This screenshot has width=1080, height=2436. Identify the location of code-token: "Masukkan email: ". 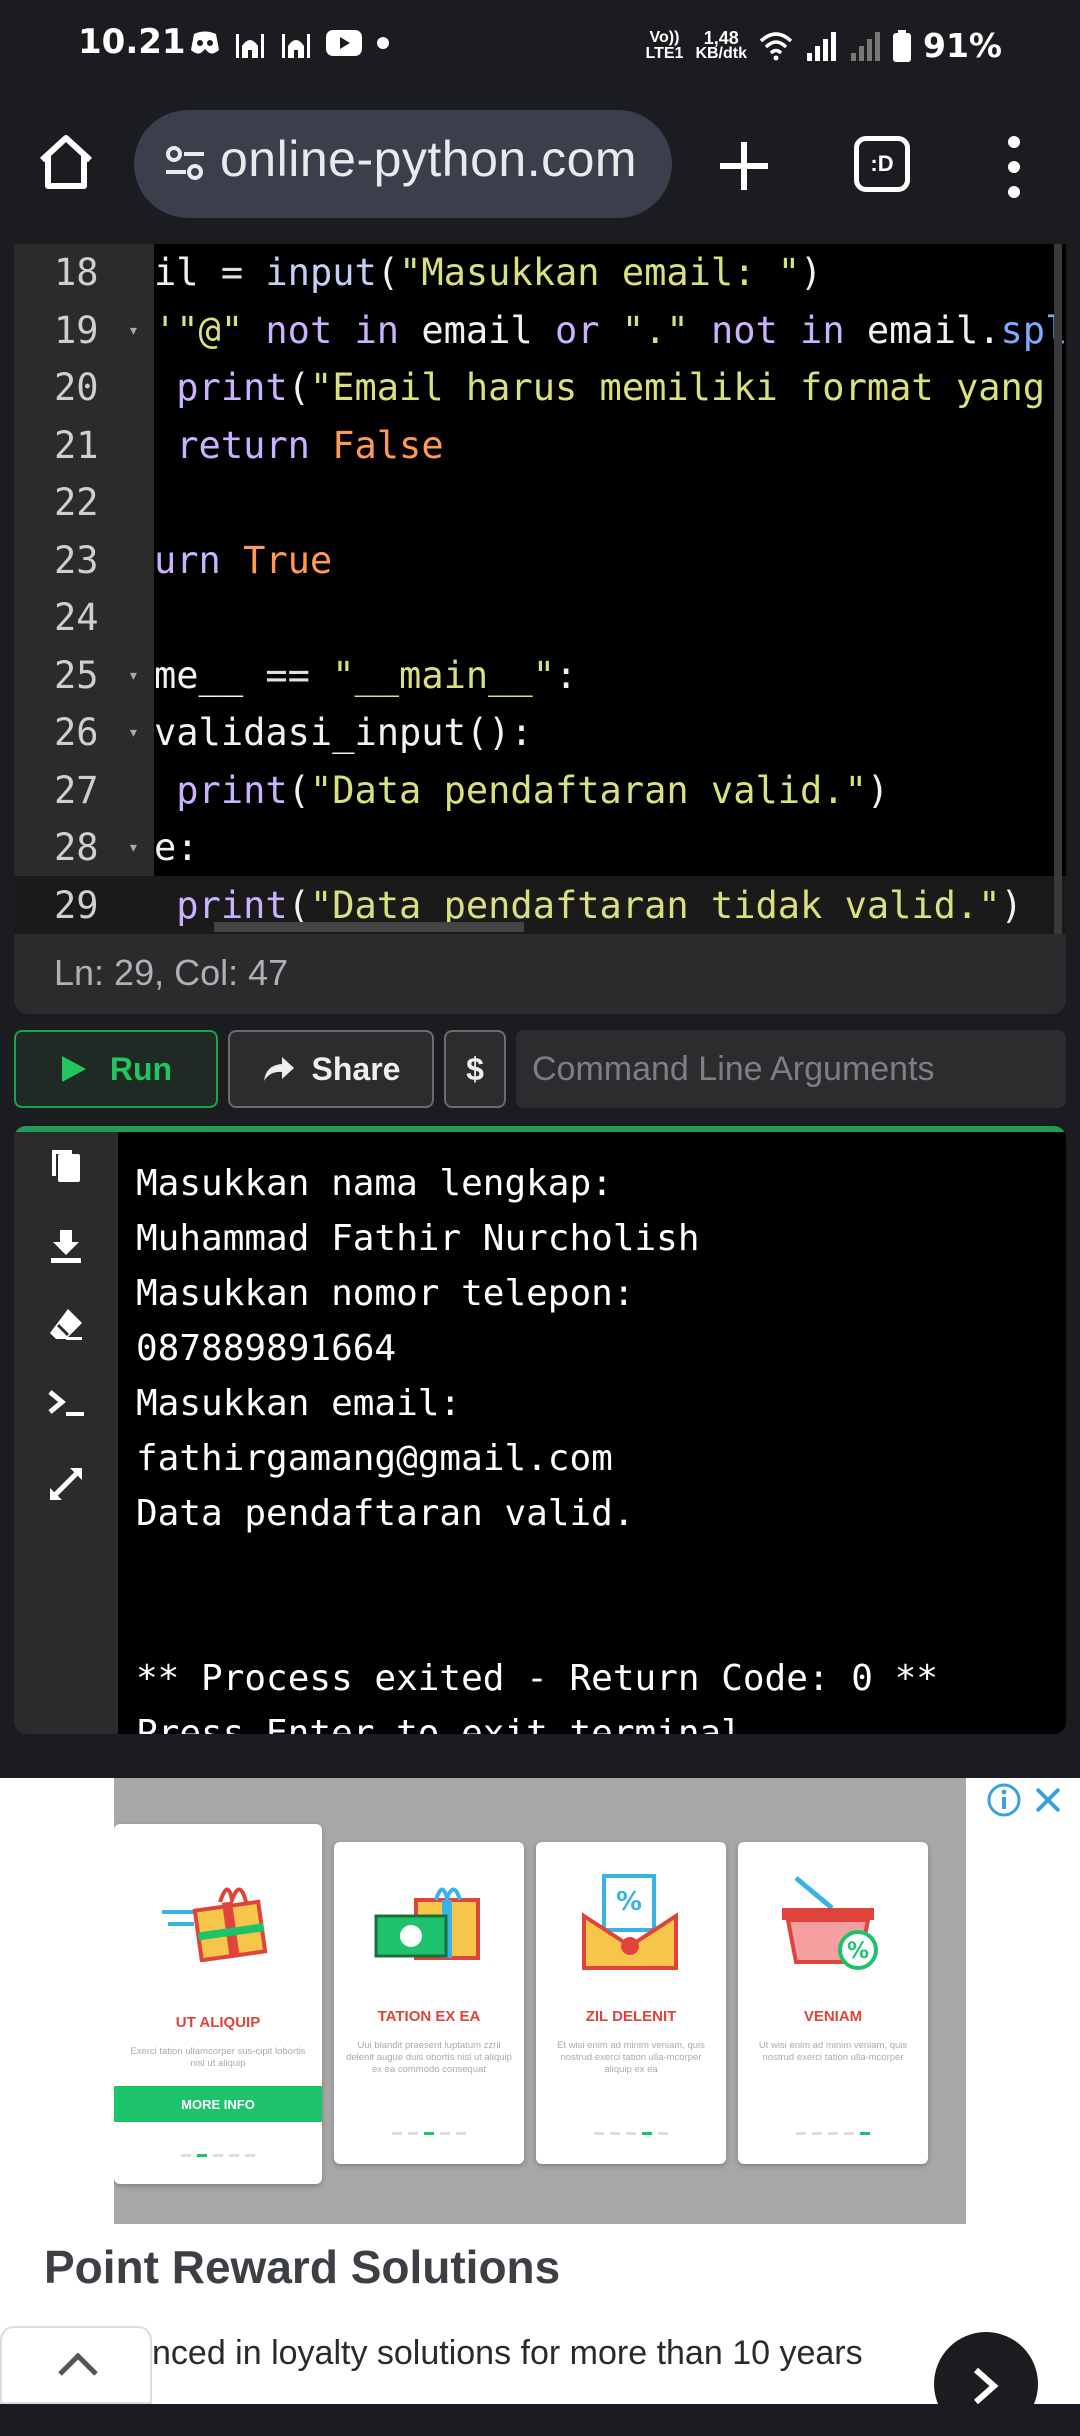
(600, 272).